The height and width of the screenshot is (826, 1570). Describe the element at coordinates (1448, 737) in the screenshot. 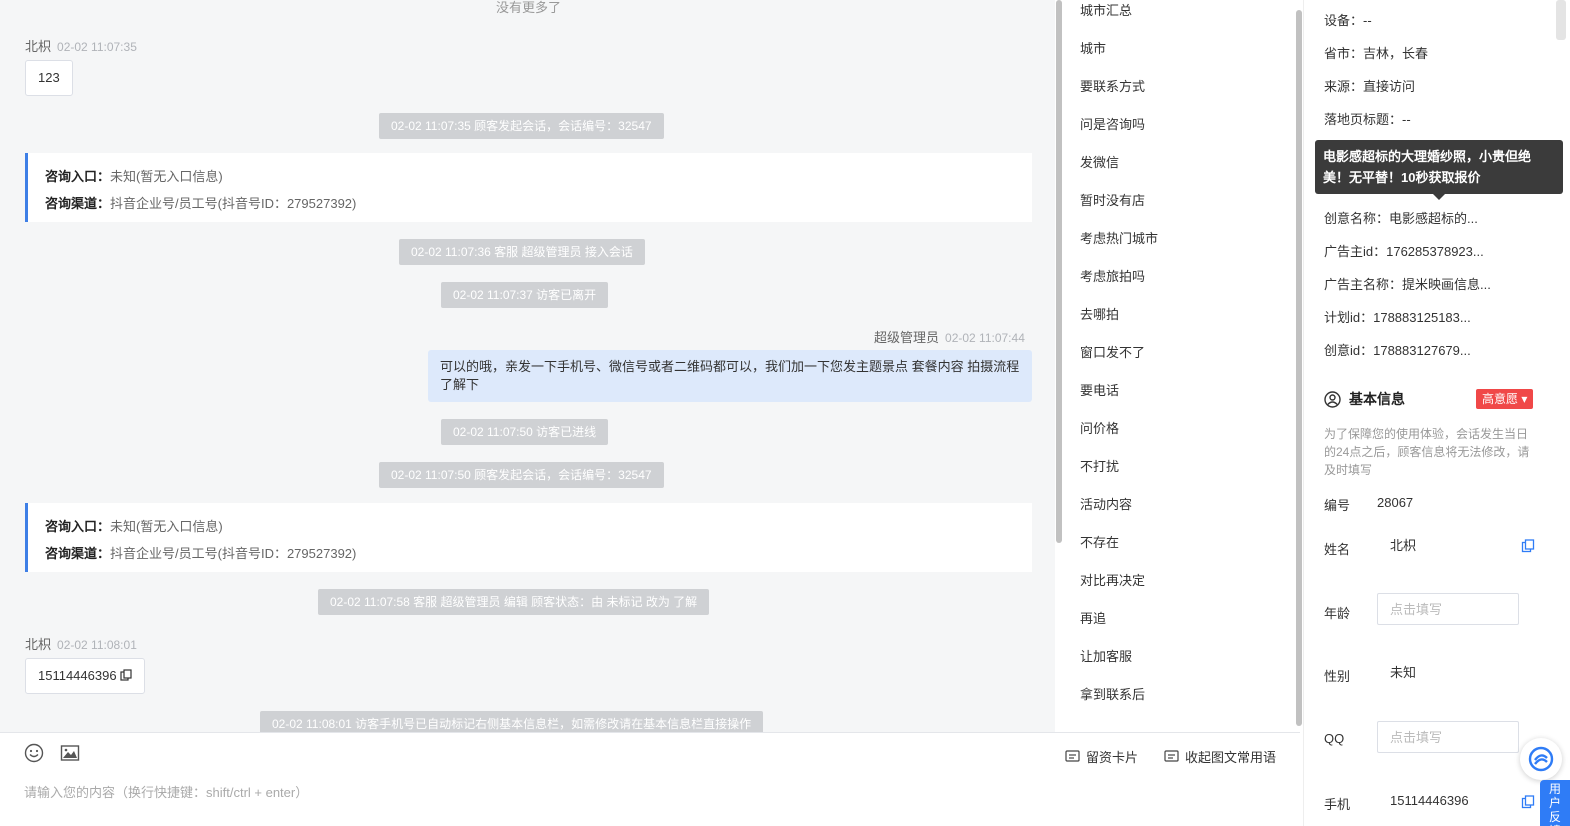

I see `qq-input` at that location.